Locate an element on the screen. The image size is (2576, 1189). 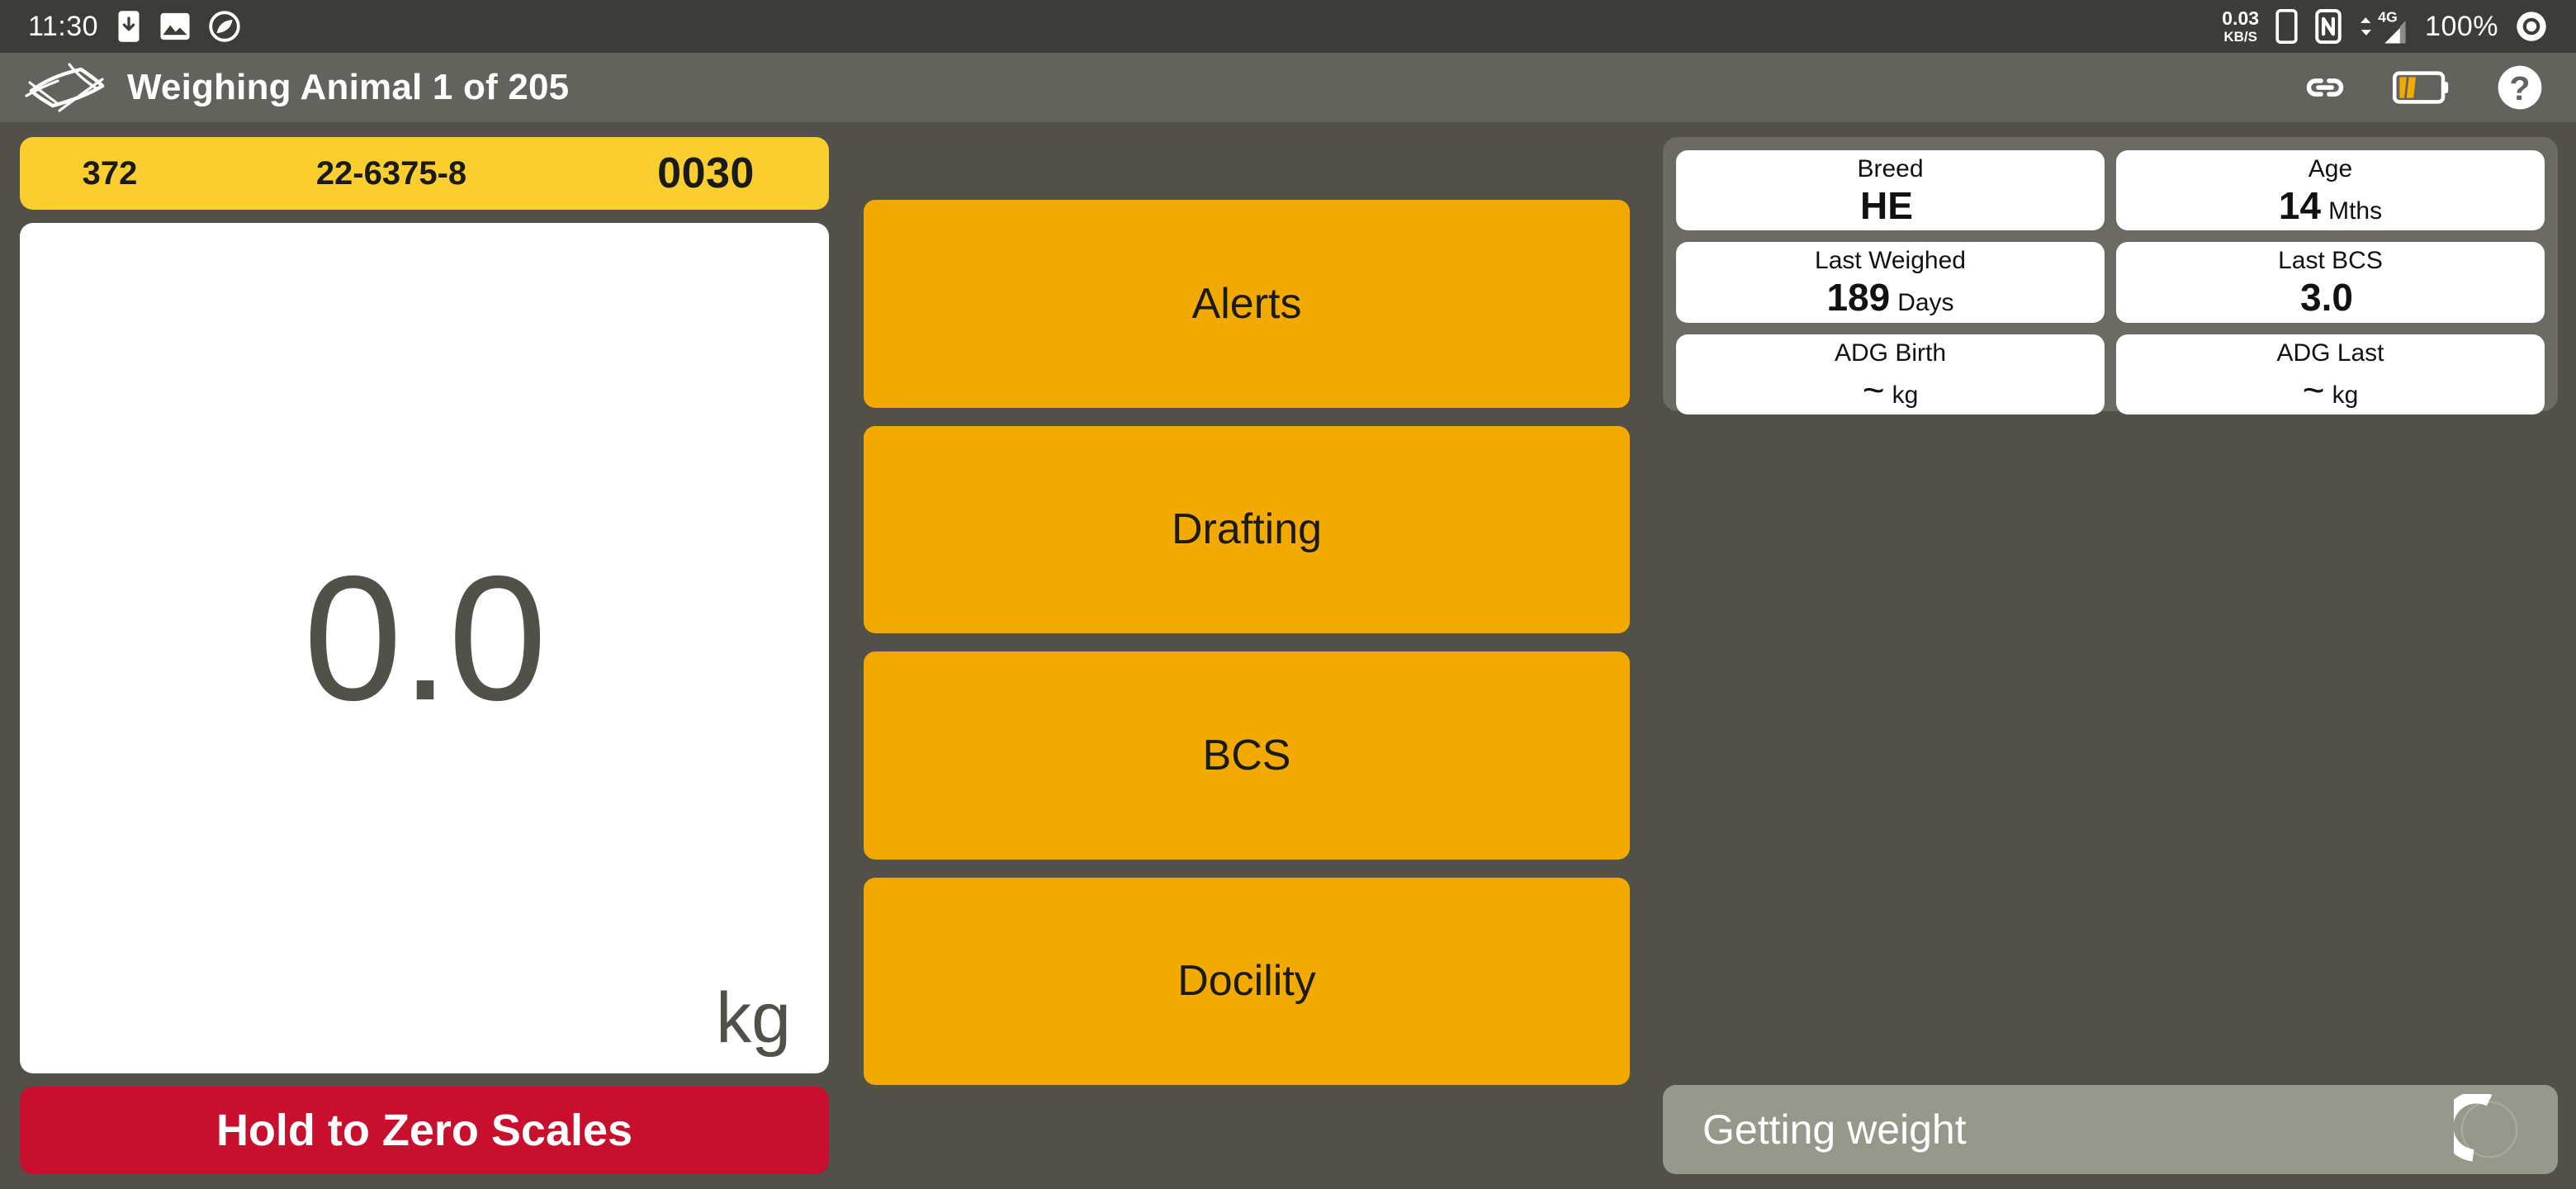
info-card-value: 3.0 is located at coordinates (2326, 298).